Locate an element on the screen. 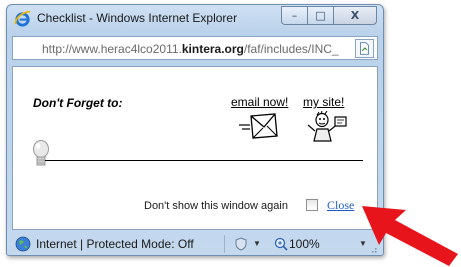 The image size is (461, 267). url-prefix: http://www.herac4lco2011. is located at coordinates (112, 49).